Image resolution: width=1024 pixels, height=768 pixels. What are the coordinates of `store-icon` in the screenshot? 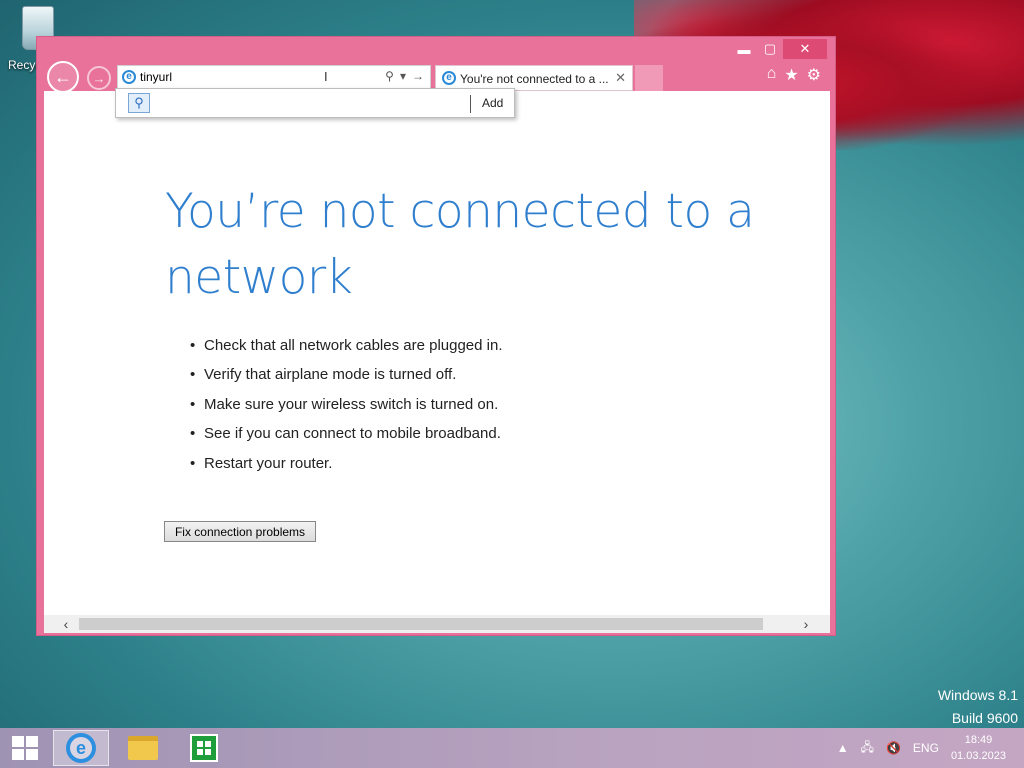 It's located at (204, 748).